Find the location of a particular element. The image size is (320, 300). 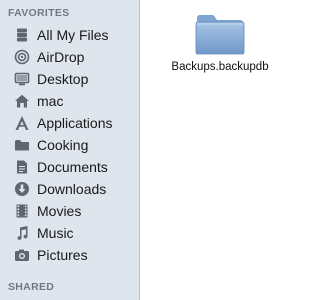

sidebar-item-movies: Movies is located at coordinates (69, 211).